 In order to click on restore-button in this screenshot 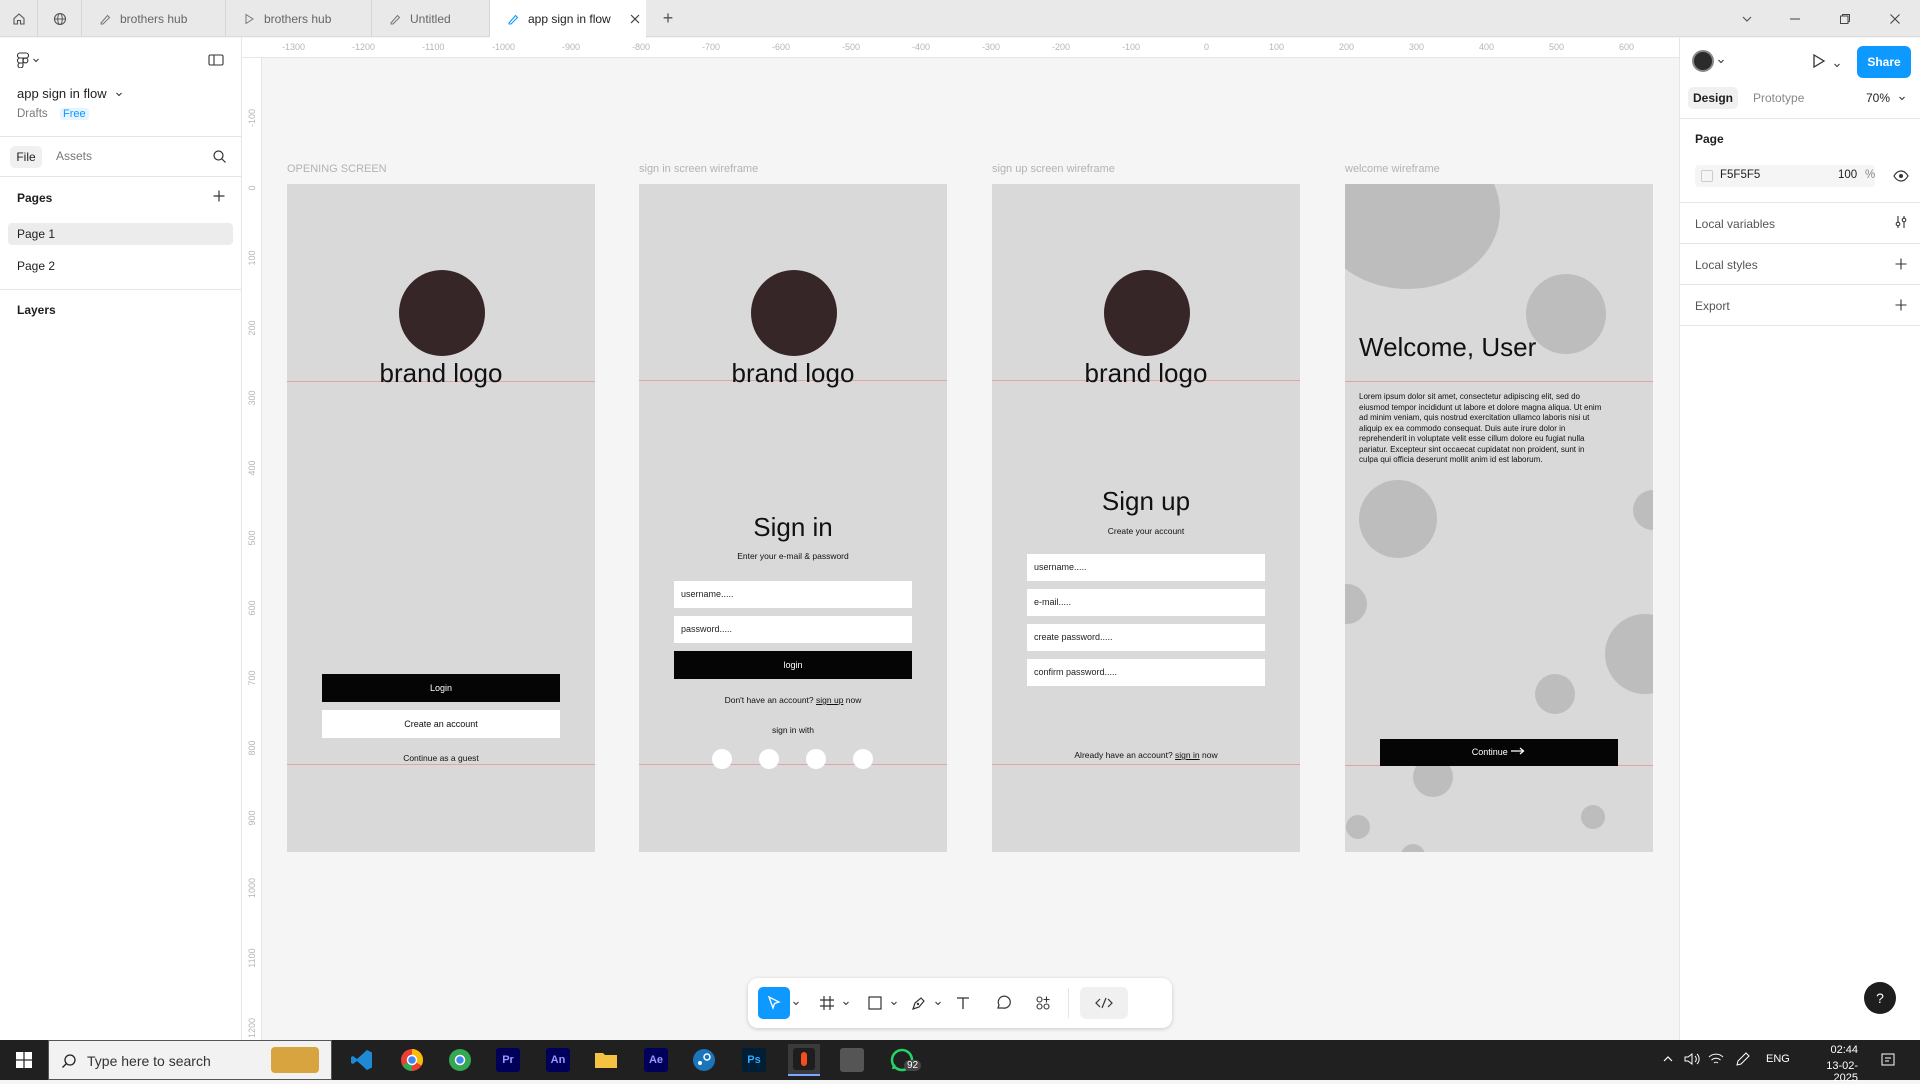, I will do `click(1845, 18)`.